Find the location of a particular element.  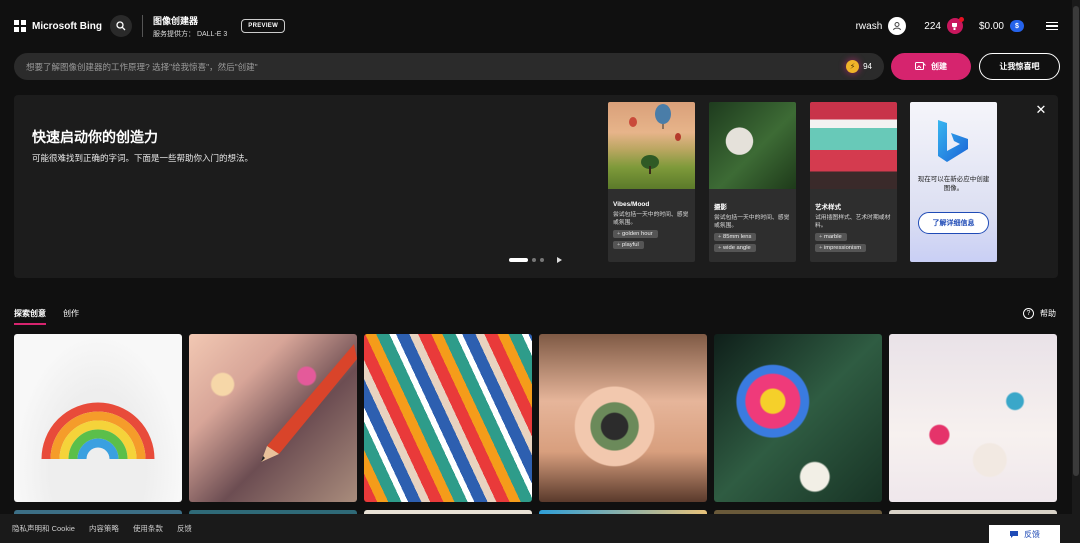

app-title-block: 图像创建器 服务提供方： DALL-E 3 is located at coordinates (190, 26).